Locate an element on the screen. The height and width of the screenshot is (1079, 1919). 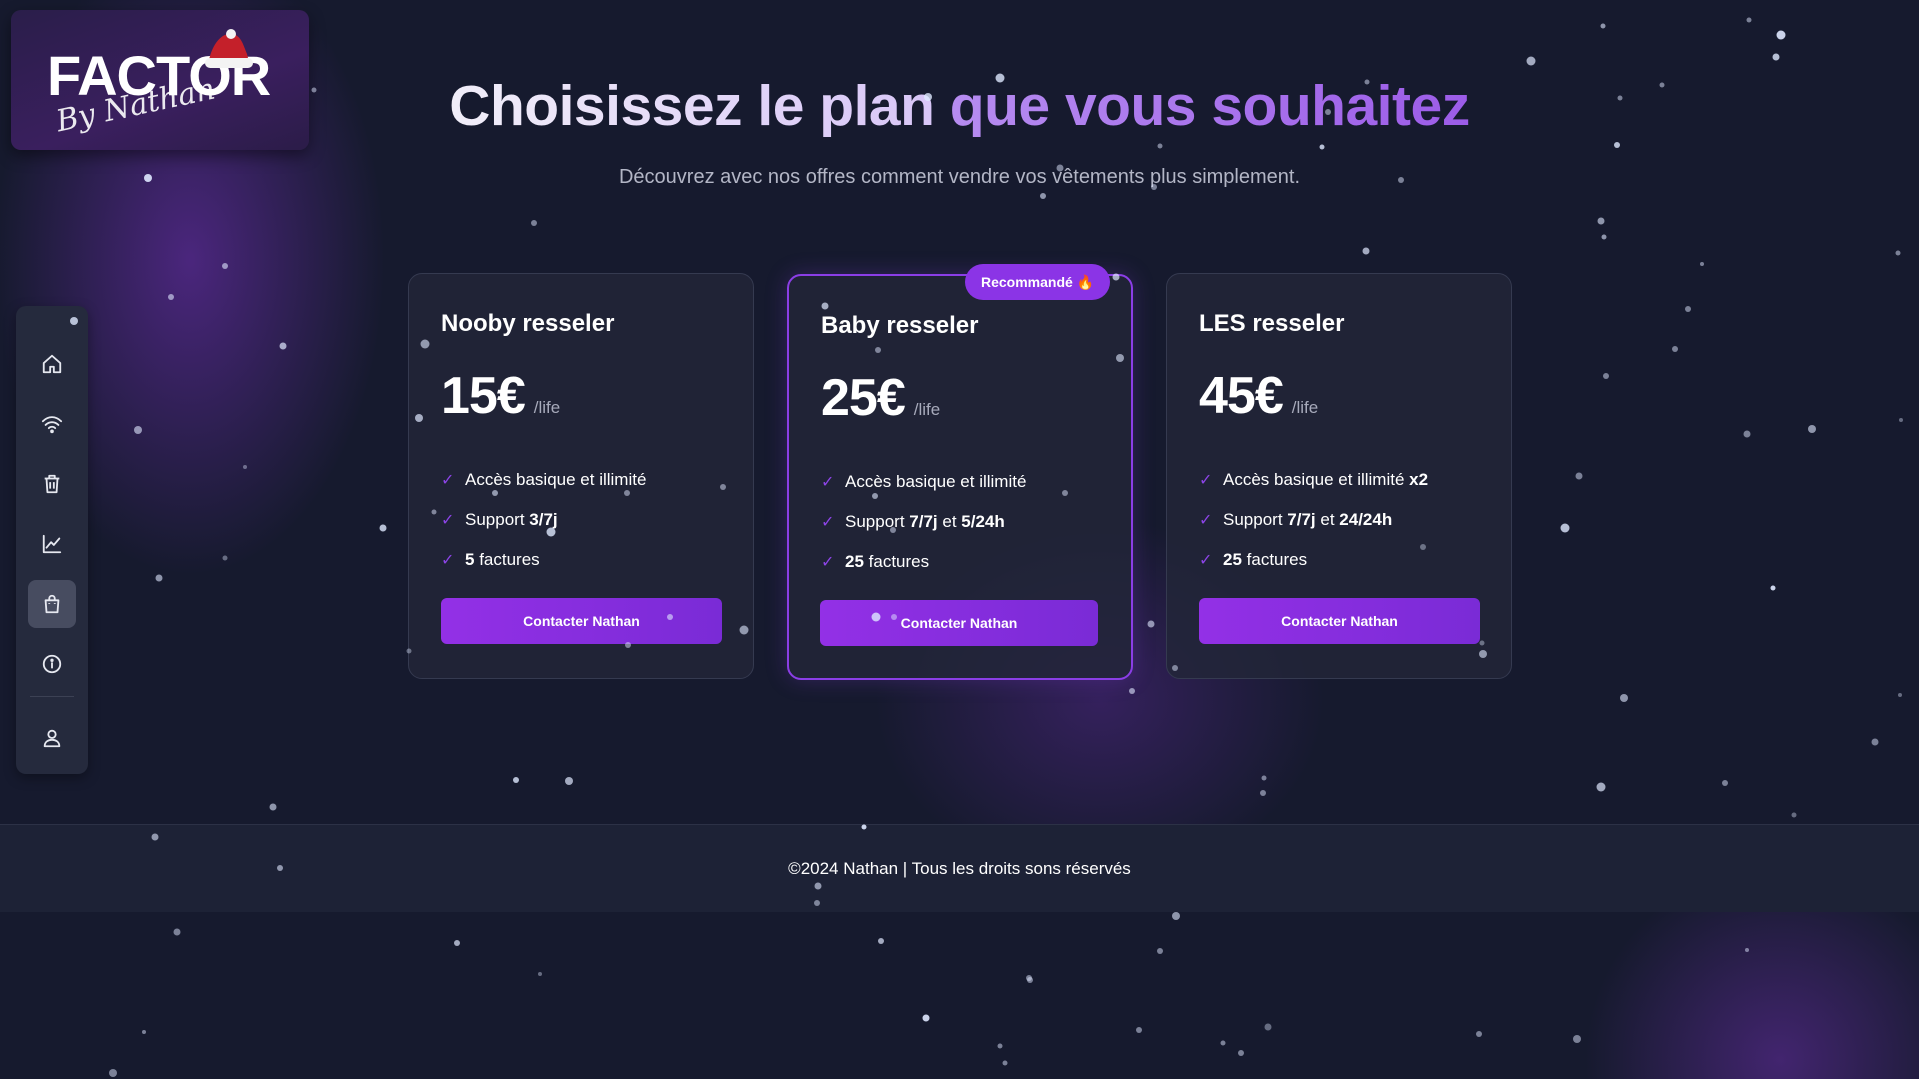
sidebar-item-profile is located at coordinates (52, 738).